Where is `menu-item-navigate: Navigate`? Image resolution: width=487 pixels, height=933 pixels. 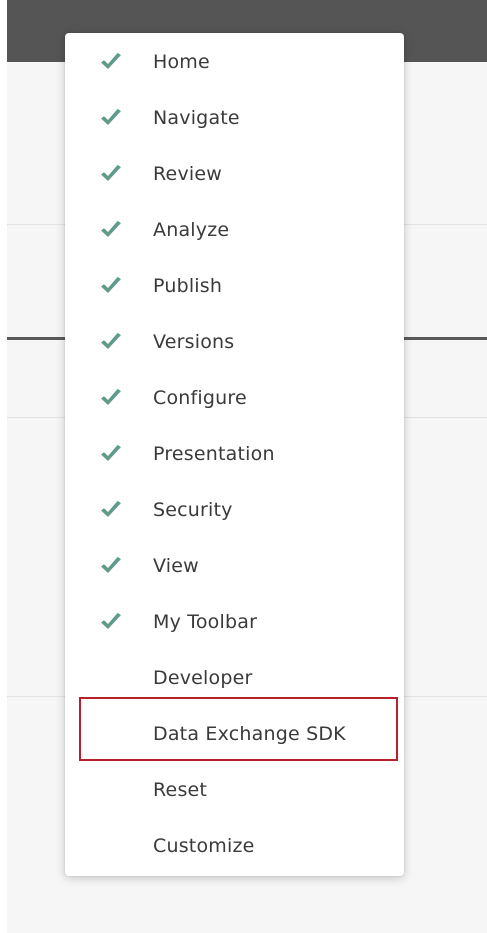 menu-item-navigate: Navigate is located at coordinates (234, 118).